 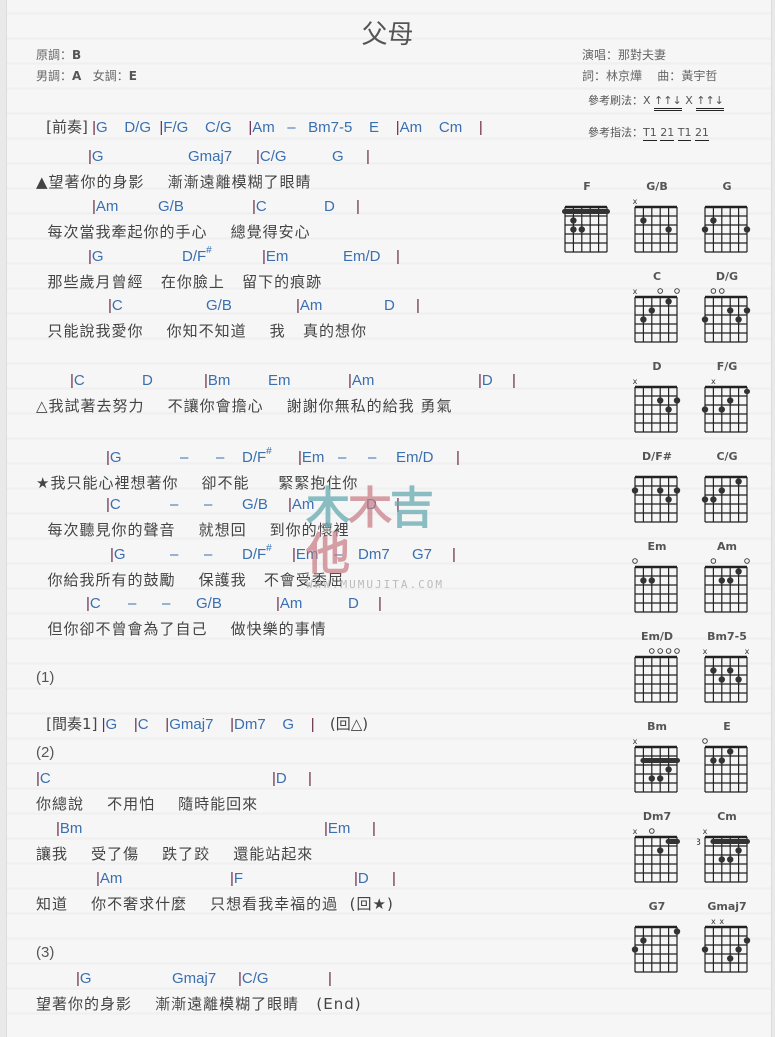 What do you see at coordinates (244, 406) in the screenshot?
I see `lyric-line: △我試著去努力 不讓你會擔心 謝謝你無私的給我 勇氣` at bounding box center [244, 406].